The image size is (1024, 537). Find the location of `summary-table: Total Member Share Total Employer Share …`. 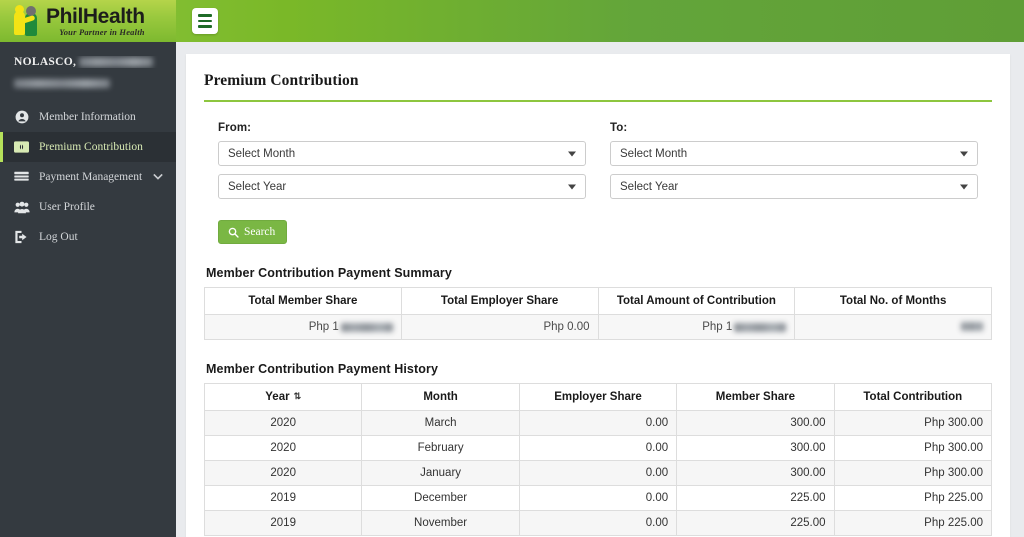

summary-table: Total Member Share Total Employer Share … is located at coordinates (598, 313).